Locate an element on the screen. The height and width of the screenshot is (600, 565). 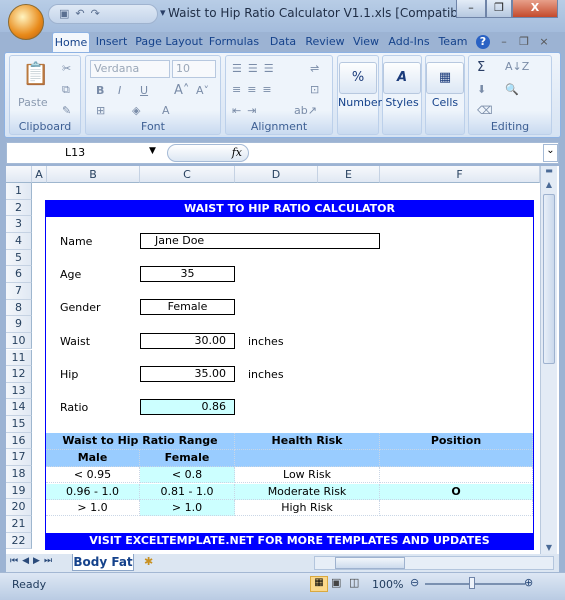
expand-formula-bar-icon: ⌄ is located at coordinates (550, 153).